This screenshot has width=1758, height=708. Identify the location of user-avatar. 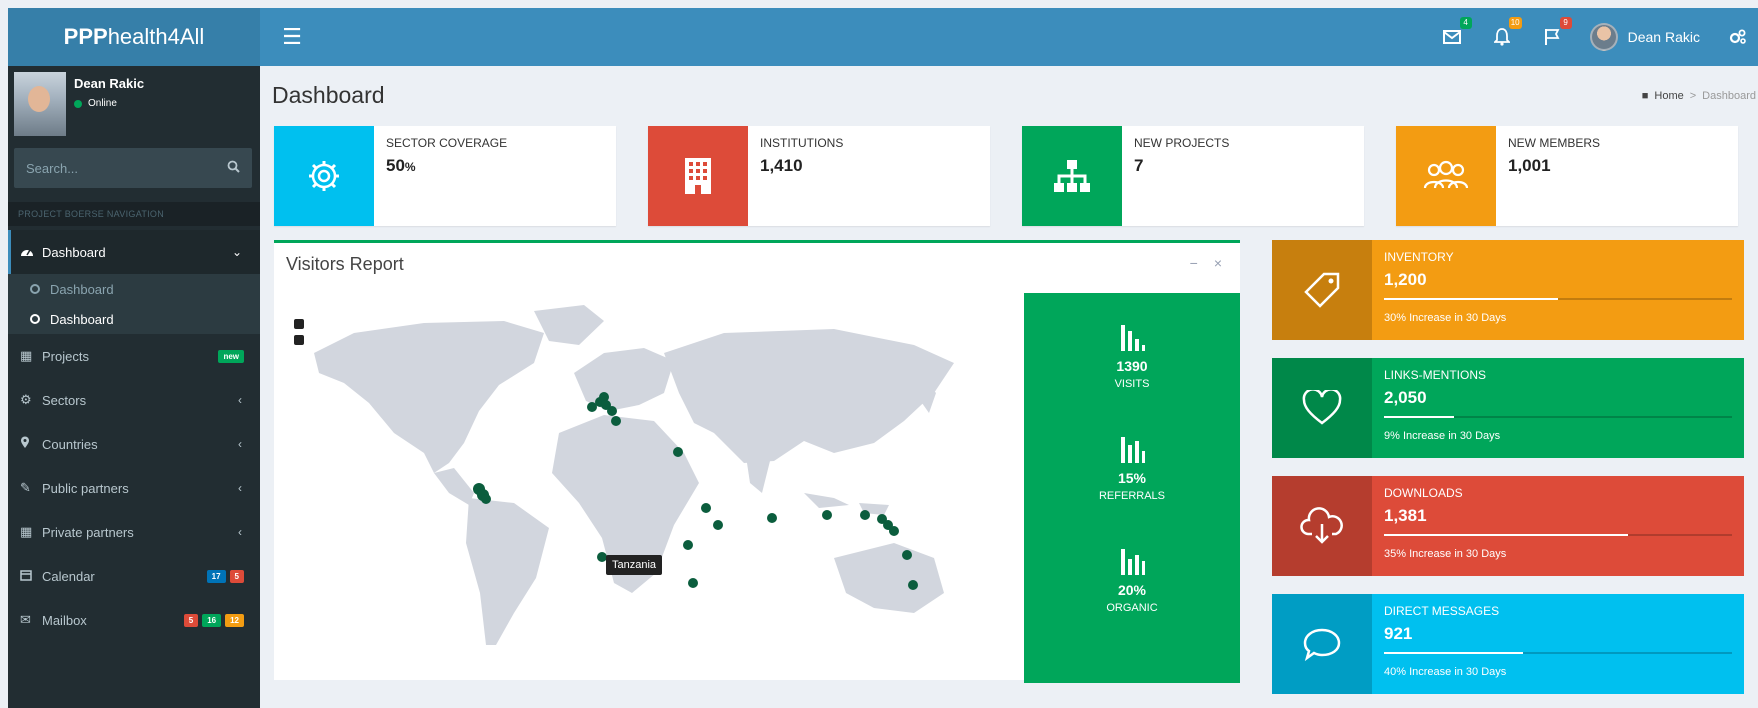
(40, 104).